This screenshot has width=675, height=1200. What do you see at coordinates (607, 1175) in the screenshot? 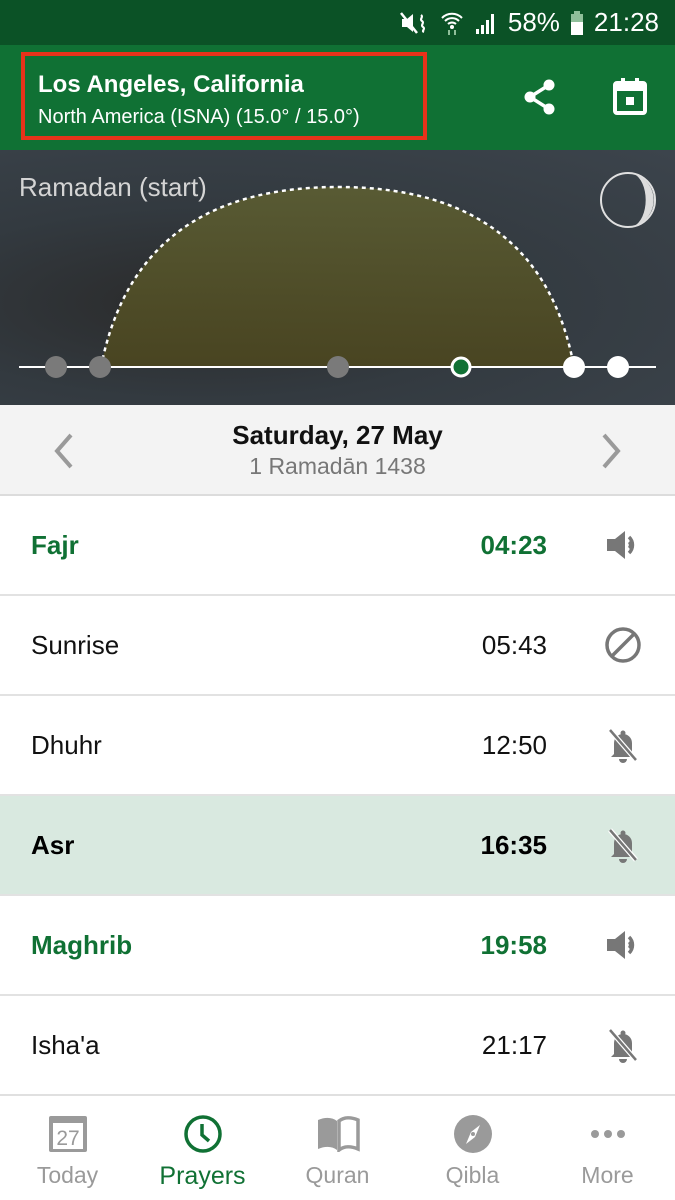
I see `tab-label: More` at bounding box center [607, 1175].